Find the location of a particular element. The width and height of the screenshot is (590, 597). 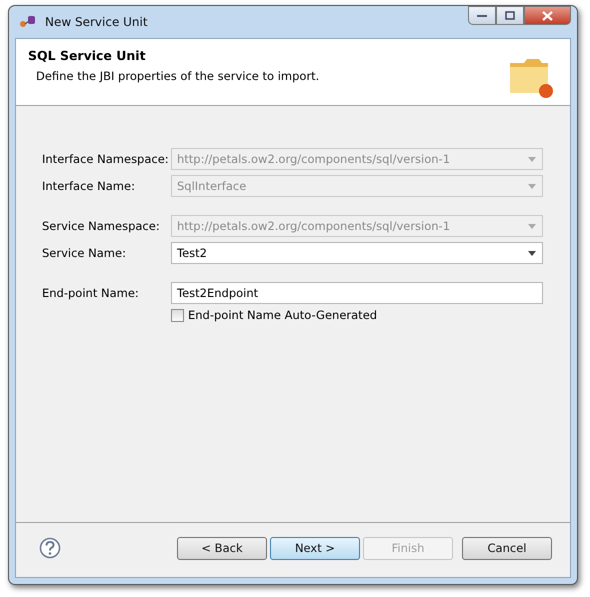

close-icon is located at coordinates (547, 15).